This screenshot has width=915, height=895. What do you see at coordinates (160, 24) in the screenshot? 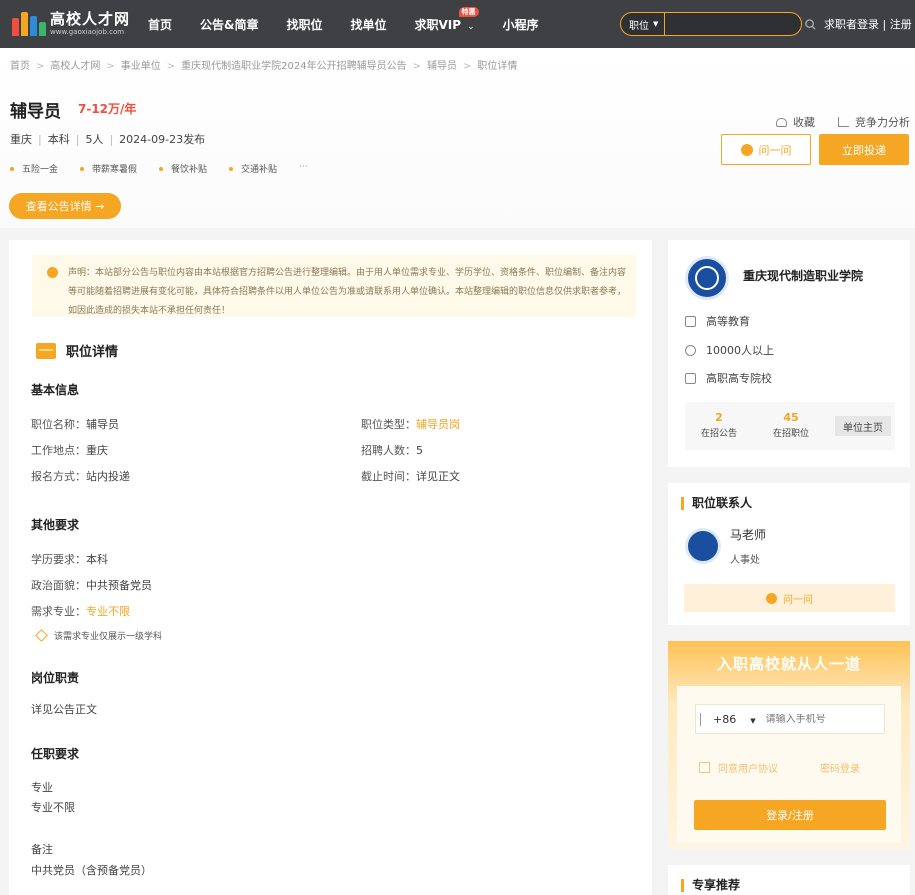
I see `nav-home: 首页` at bounding box center [160, 24].